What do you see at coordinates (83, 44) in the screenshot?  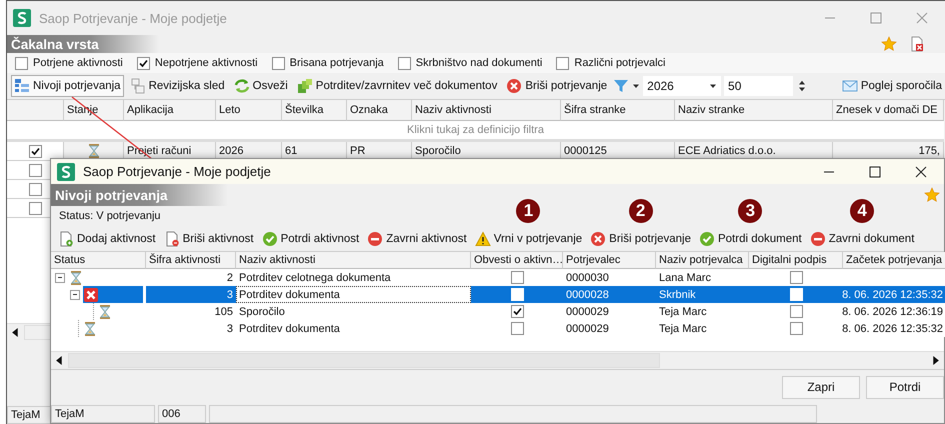 I see `section-title: Čakalna vrsta` at bounding box center [83, 44].